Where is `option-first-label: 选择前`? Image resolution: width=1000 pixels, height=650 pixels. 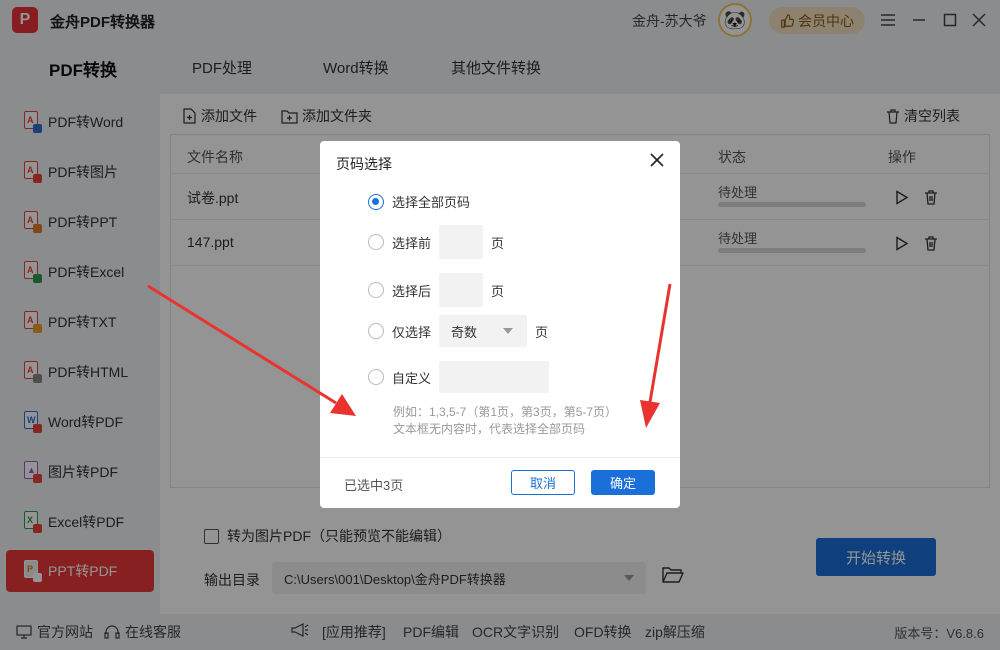
option-first-label: 选择前 is located at coordinates (412, 243).